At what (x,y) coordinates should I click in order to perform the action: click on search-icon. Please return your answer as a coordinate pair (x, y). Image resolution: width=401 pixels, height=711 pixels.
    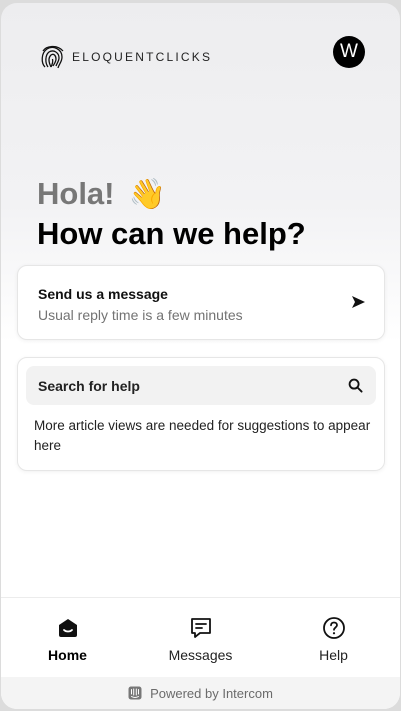
    Looking at the image, I should click on (355, 385).